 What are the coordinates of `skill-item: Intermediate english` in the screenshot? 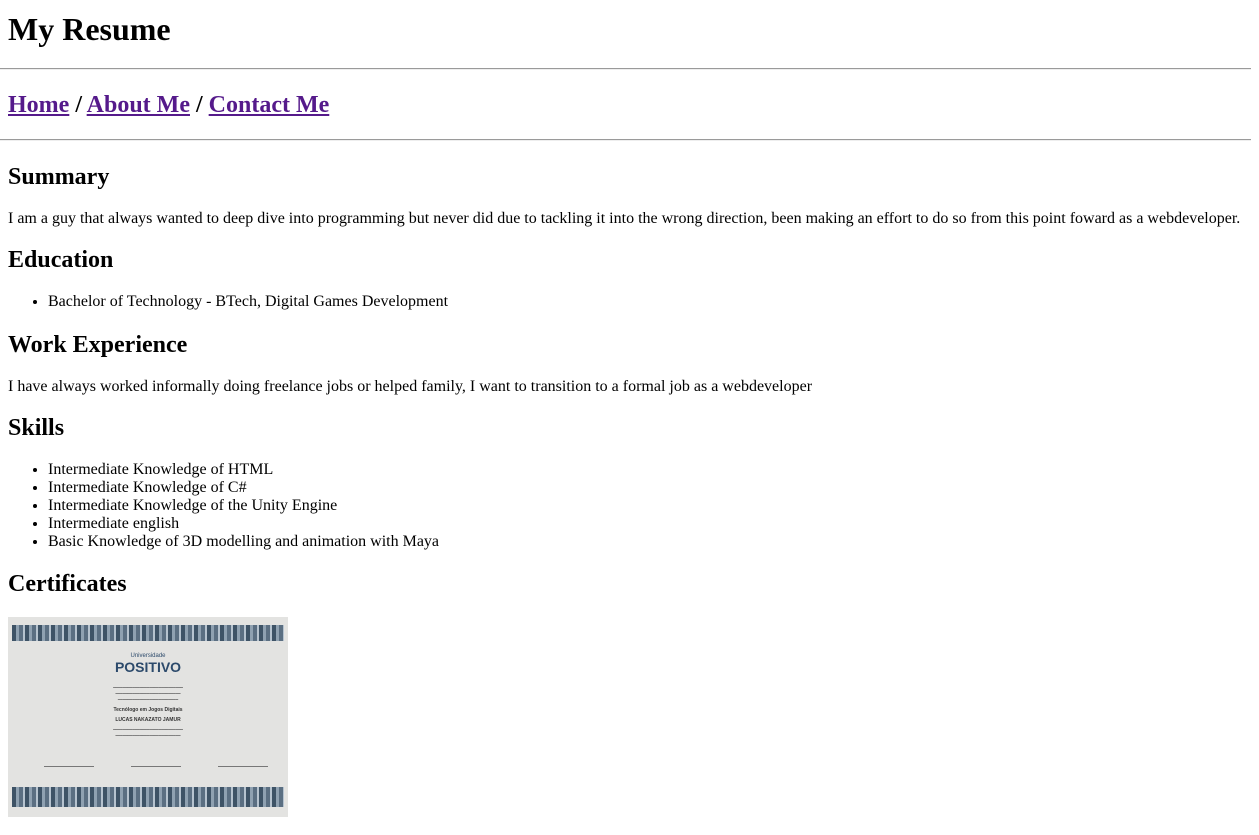 It's located at (649, 524).